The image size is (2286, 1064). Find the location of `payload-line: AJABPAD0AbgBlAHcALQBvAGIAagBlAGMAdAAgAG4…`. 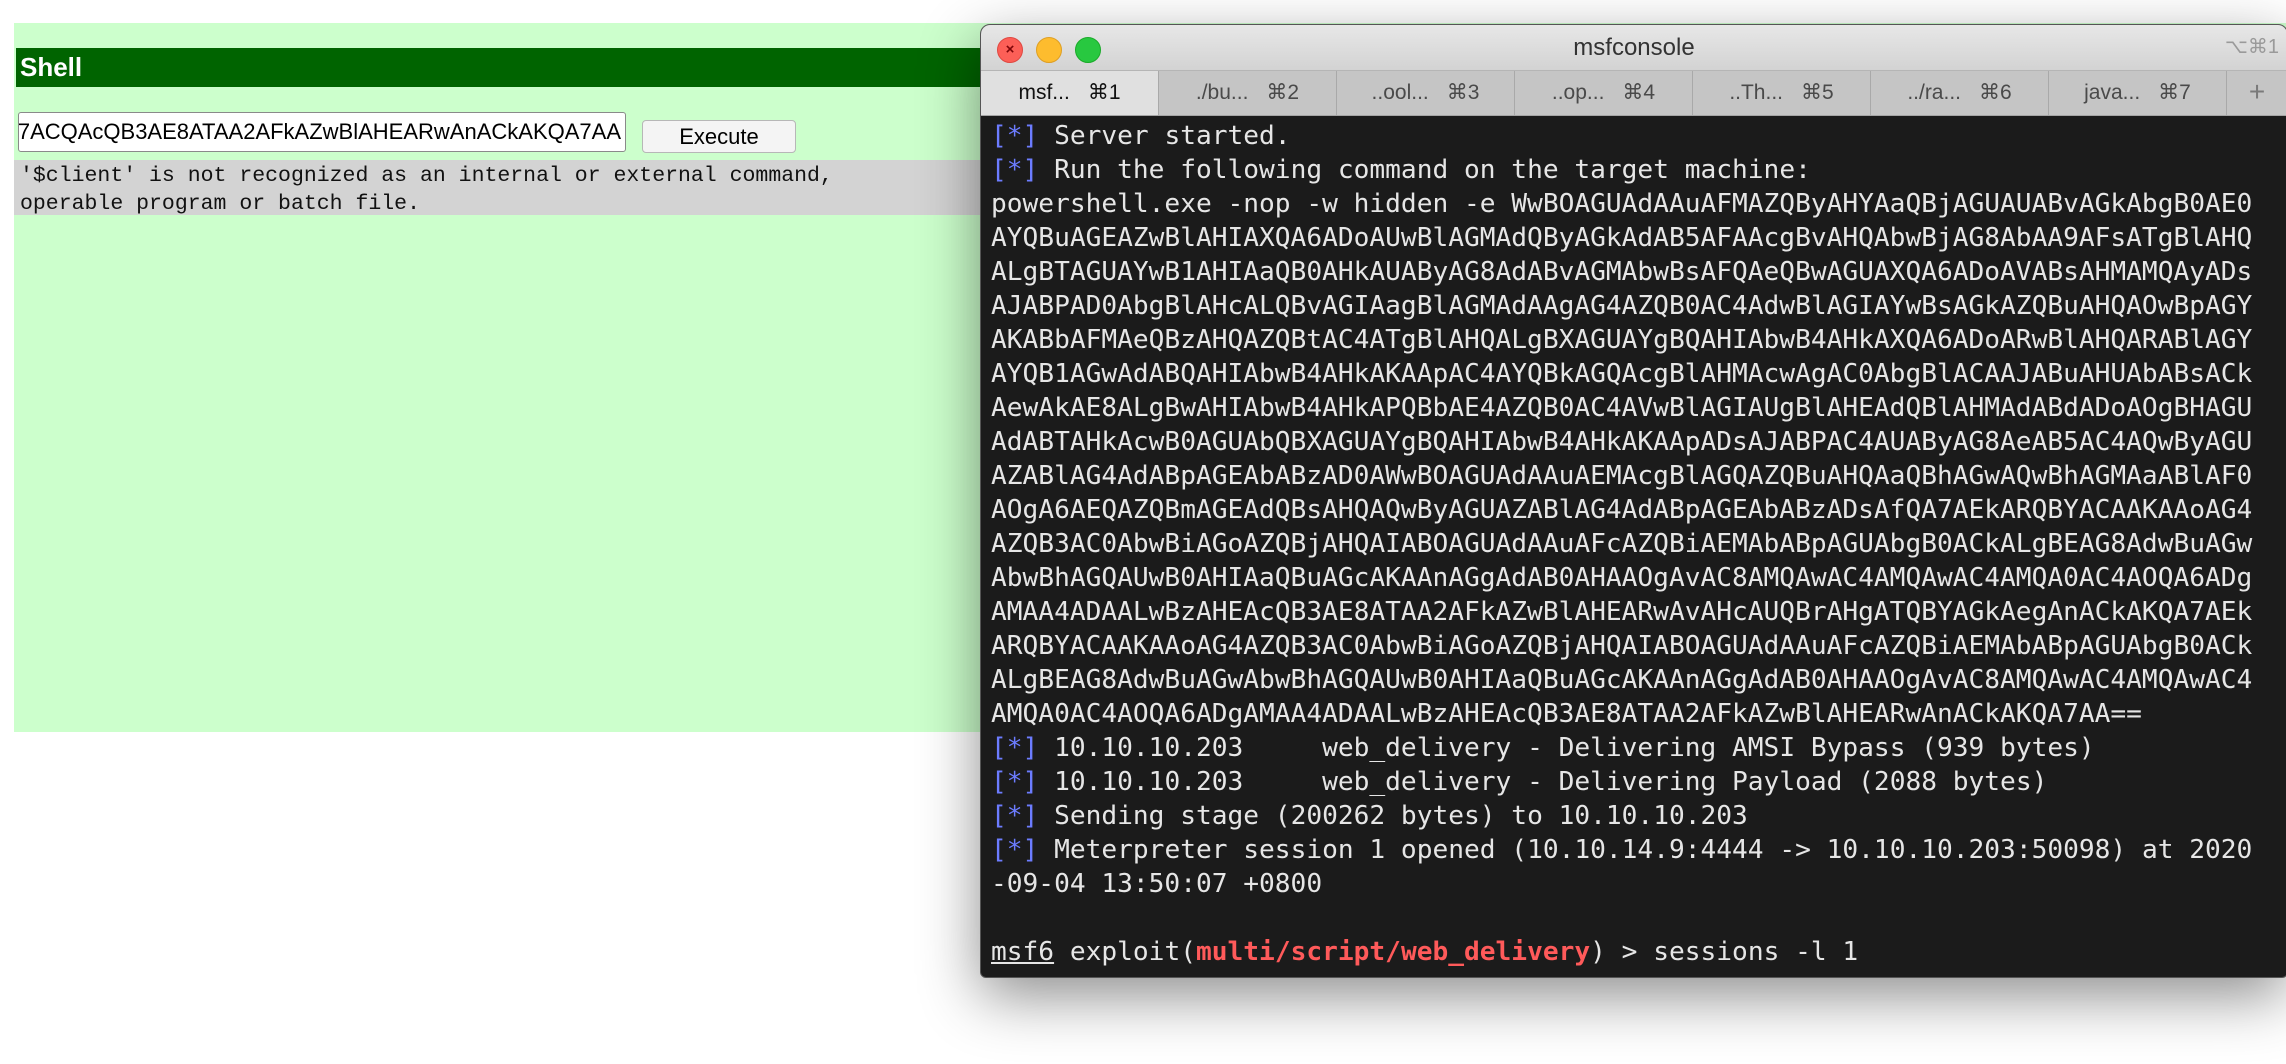

payload-line: AJABPAD0AbgBlAHcALQBvAGIAagBlAGMAdAAgAG4… is located at coordinates (1622, 306).